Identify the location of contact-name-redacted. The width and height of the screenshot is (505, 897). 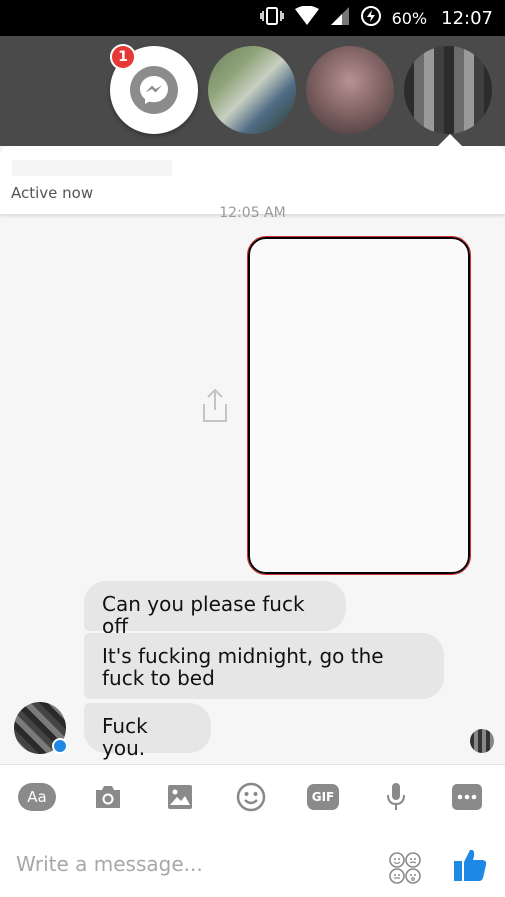
(92, 168).